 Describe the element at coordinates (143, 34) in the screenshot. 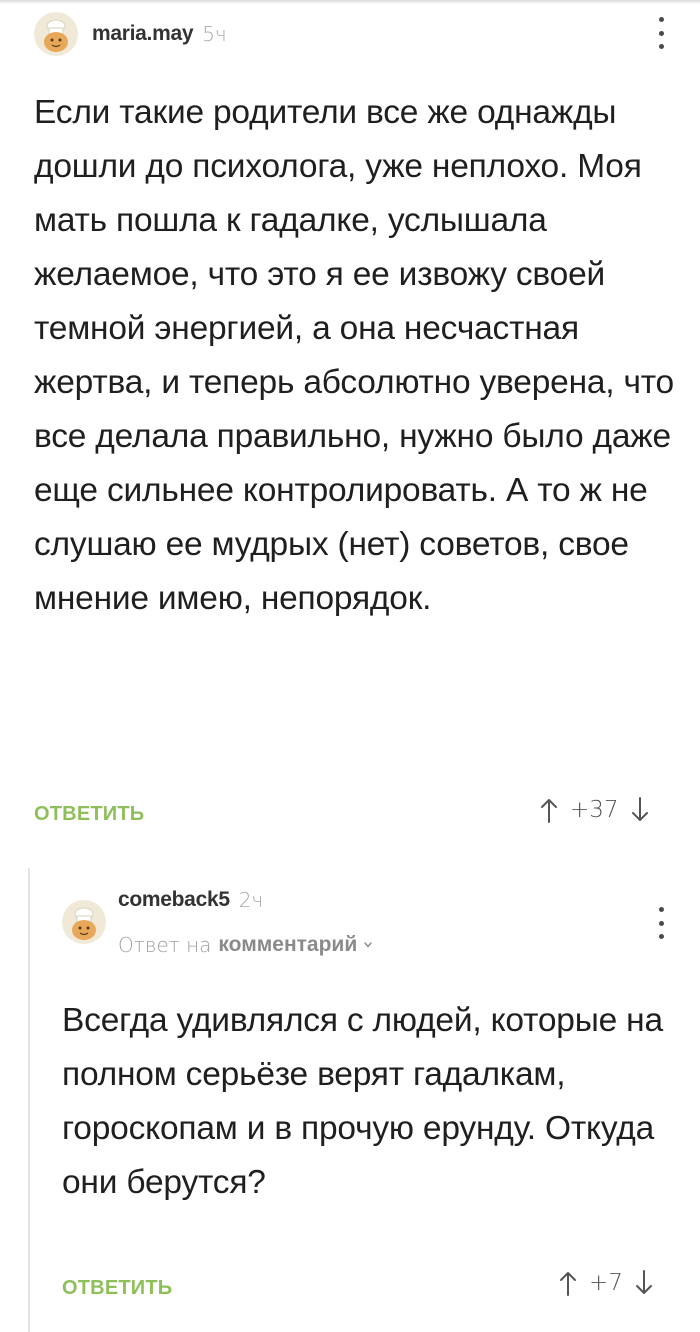

I see `comment-author: maria.may` at that location.